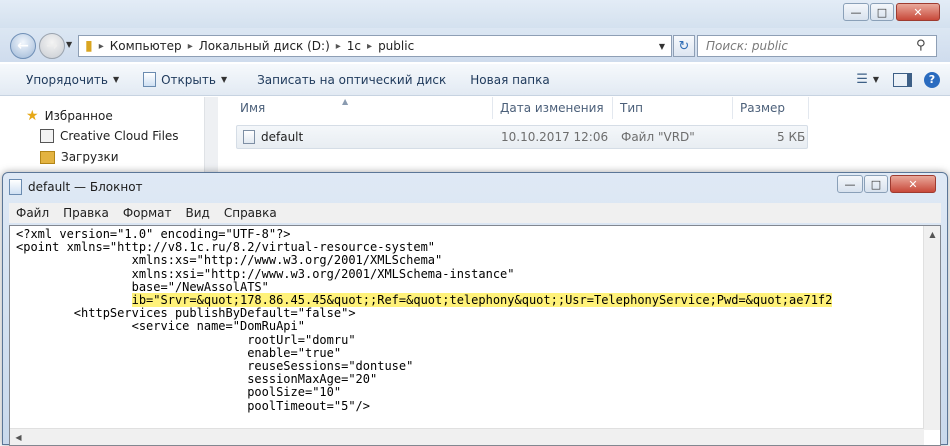 The height and width of the screenshot is (446, 950). What do you see at coordinates (931, 328) in the screenshot?
I see `vertical-scrollbar: ▲` at bounding box center [931, 328].